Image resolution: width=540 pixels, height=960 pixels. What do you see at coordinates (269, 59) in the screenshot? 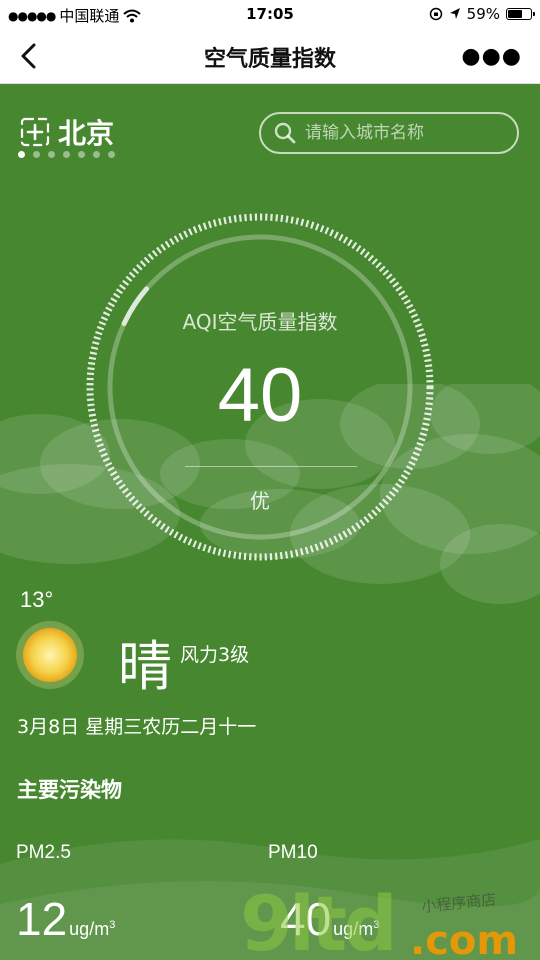
I see `page-title: 空气质量指数` at bounding box center [269, 59].